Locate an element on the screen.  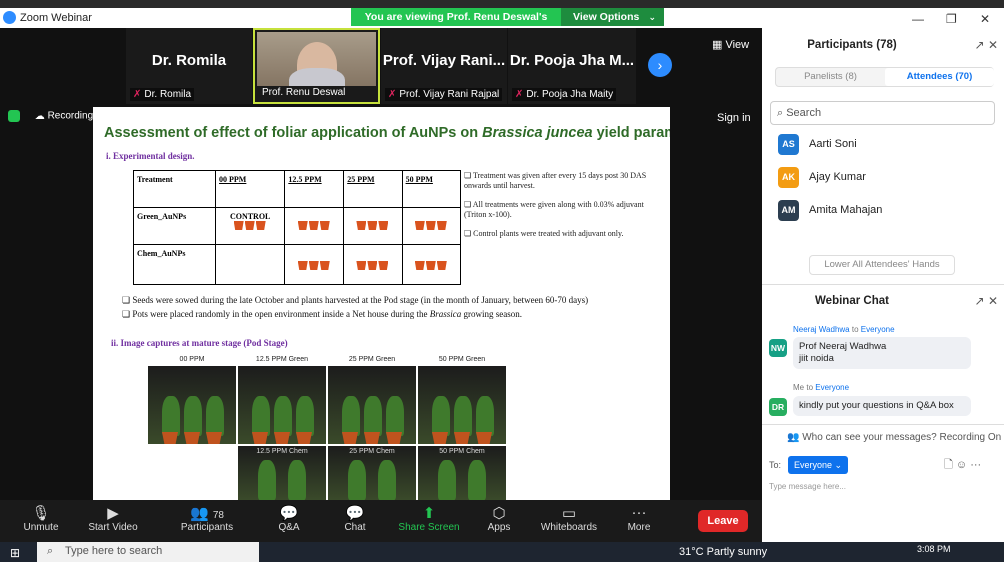
participants-title: Participants (78) is located at coordinates (852, 45).